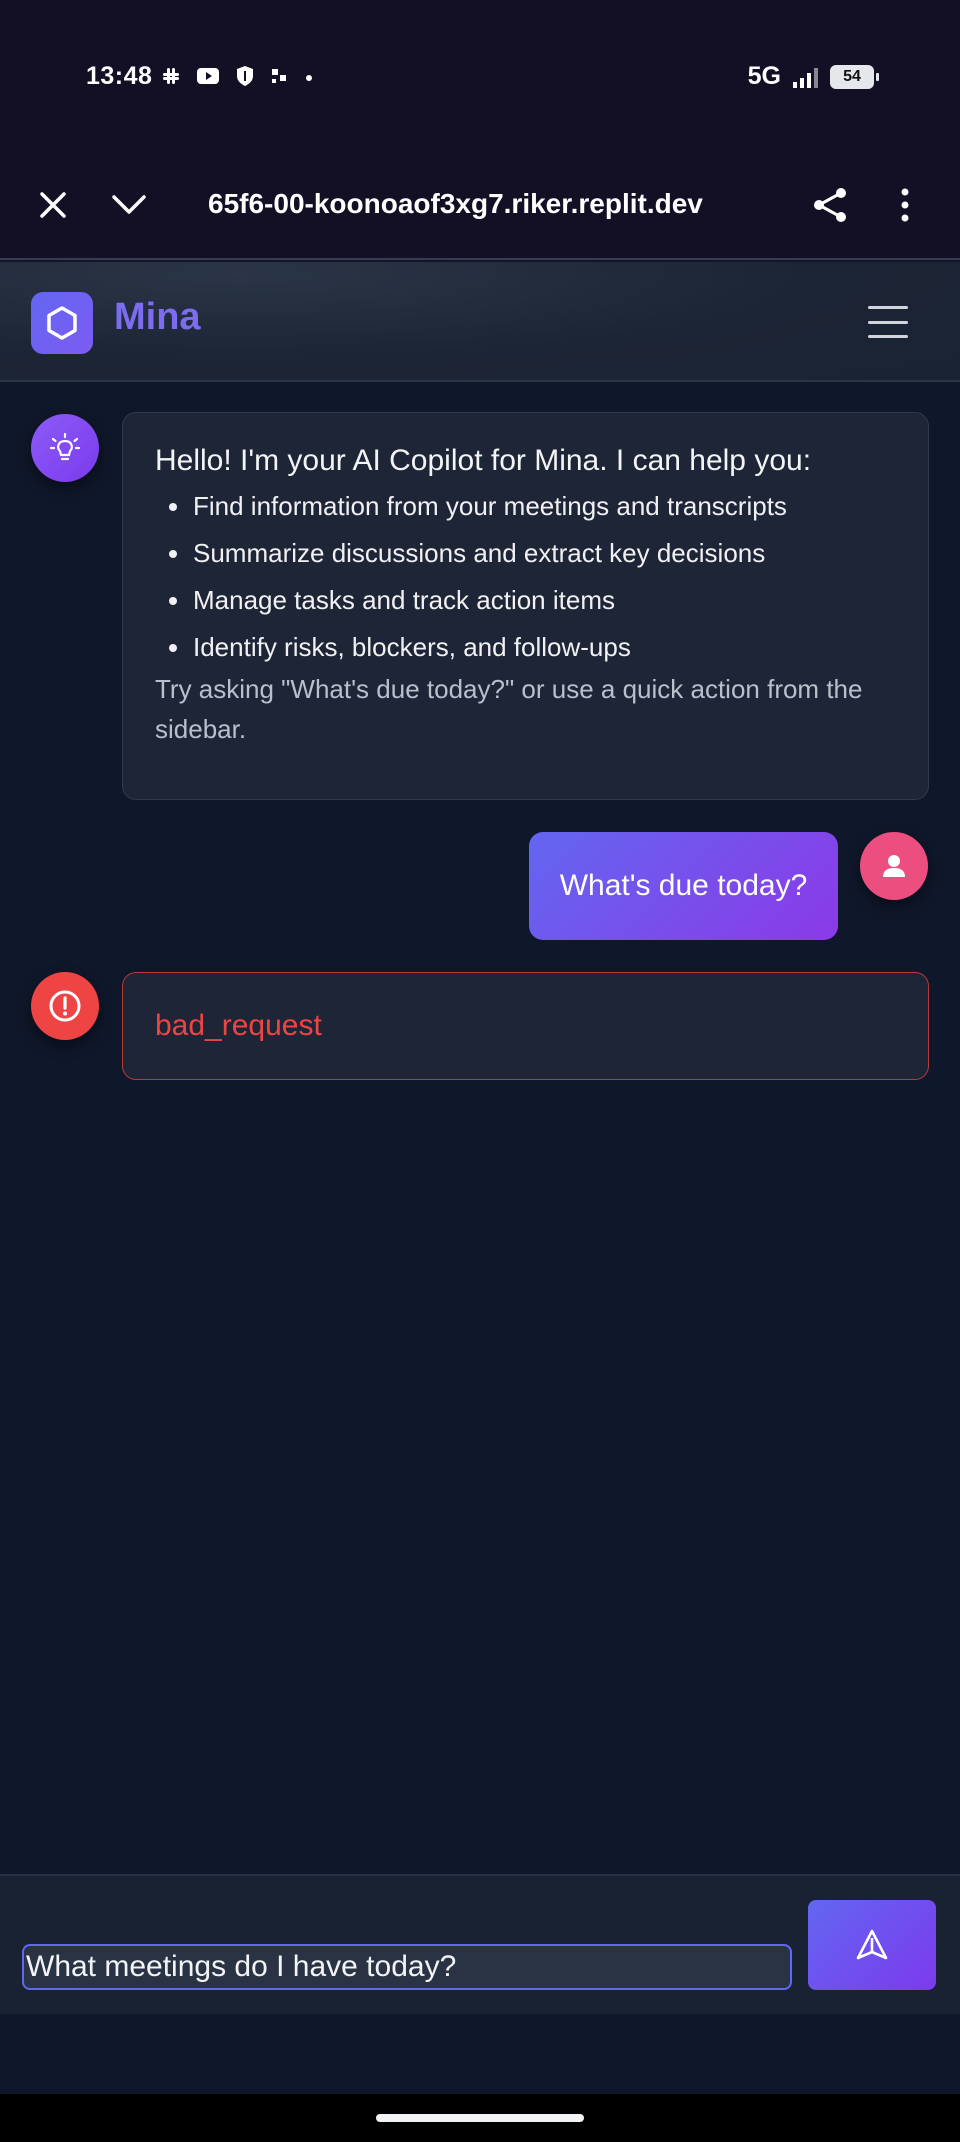 The width and height of the screenshot is (960, 2142). I want to click on slack-icon, so click(171, 79).